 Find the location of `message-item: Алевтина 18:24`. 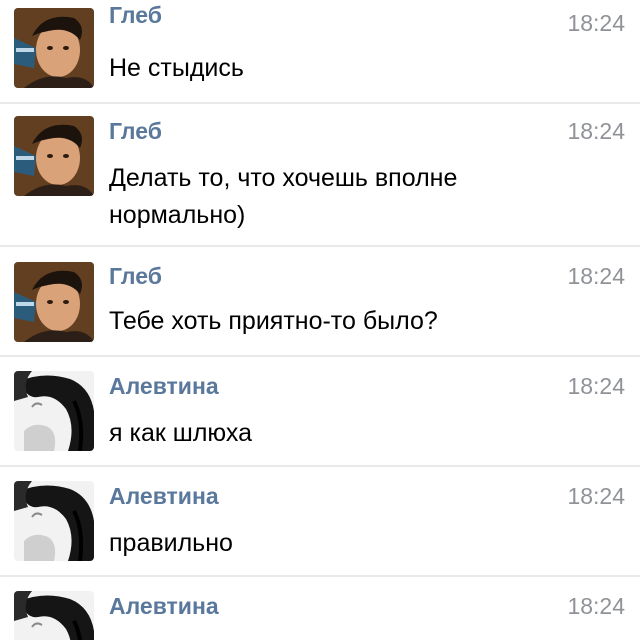

message-item: Алевтина 18:24 is located at coordinates (320, 608).